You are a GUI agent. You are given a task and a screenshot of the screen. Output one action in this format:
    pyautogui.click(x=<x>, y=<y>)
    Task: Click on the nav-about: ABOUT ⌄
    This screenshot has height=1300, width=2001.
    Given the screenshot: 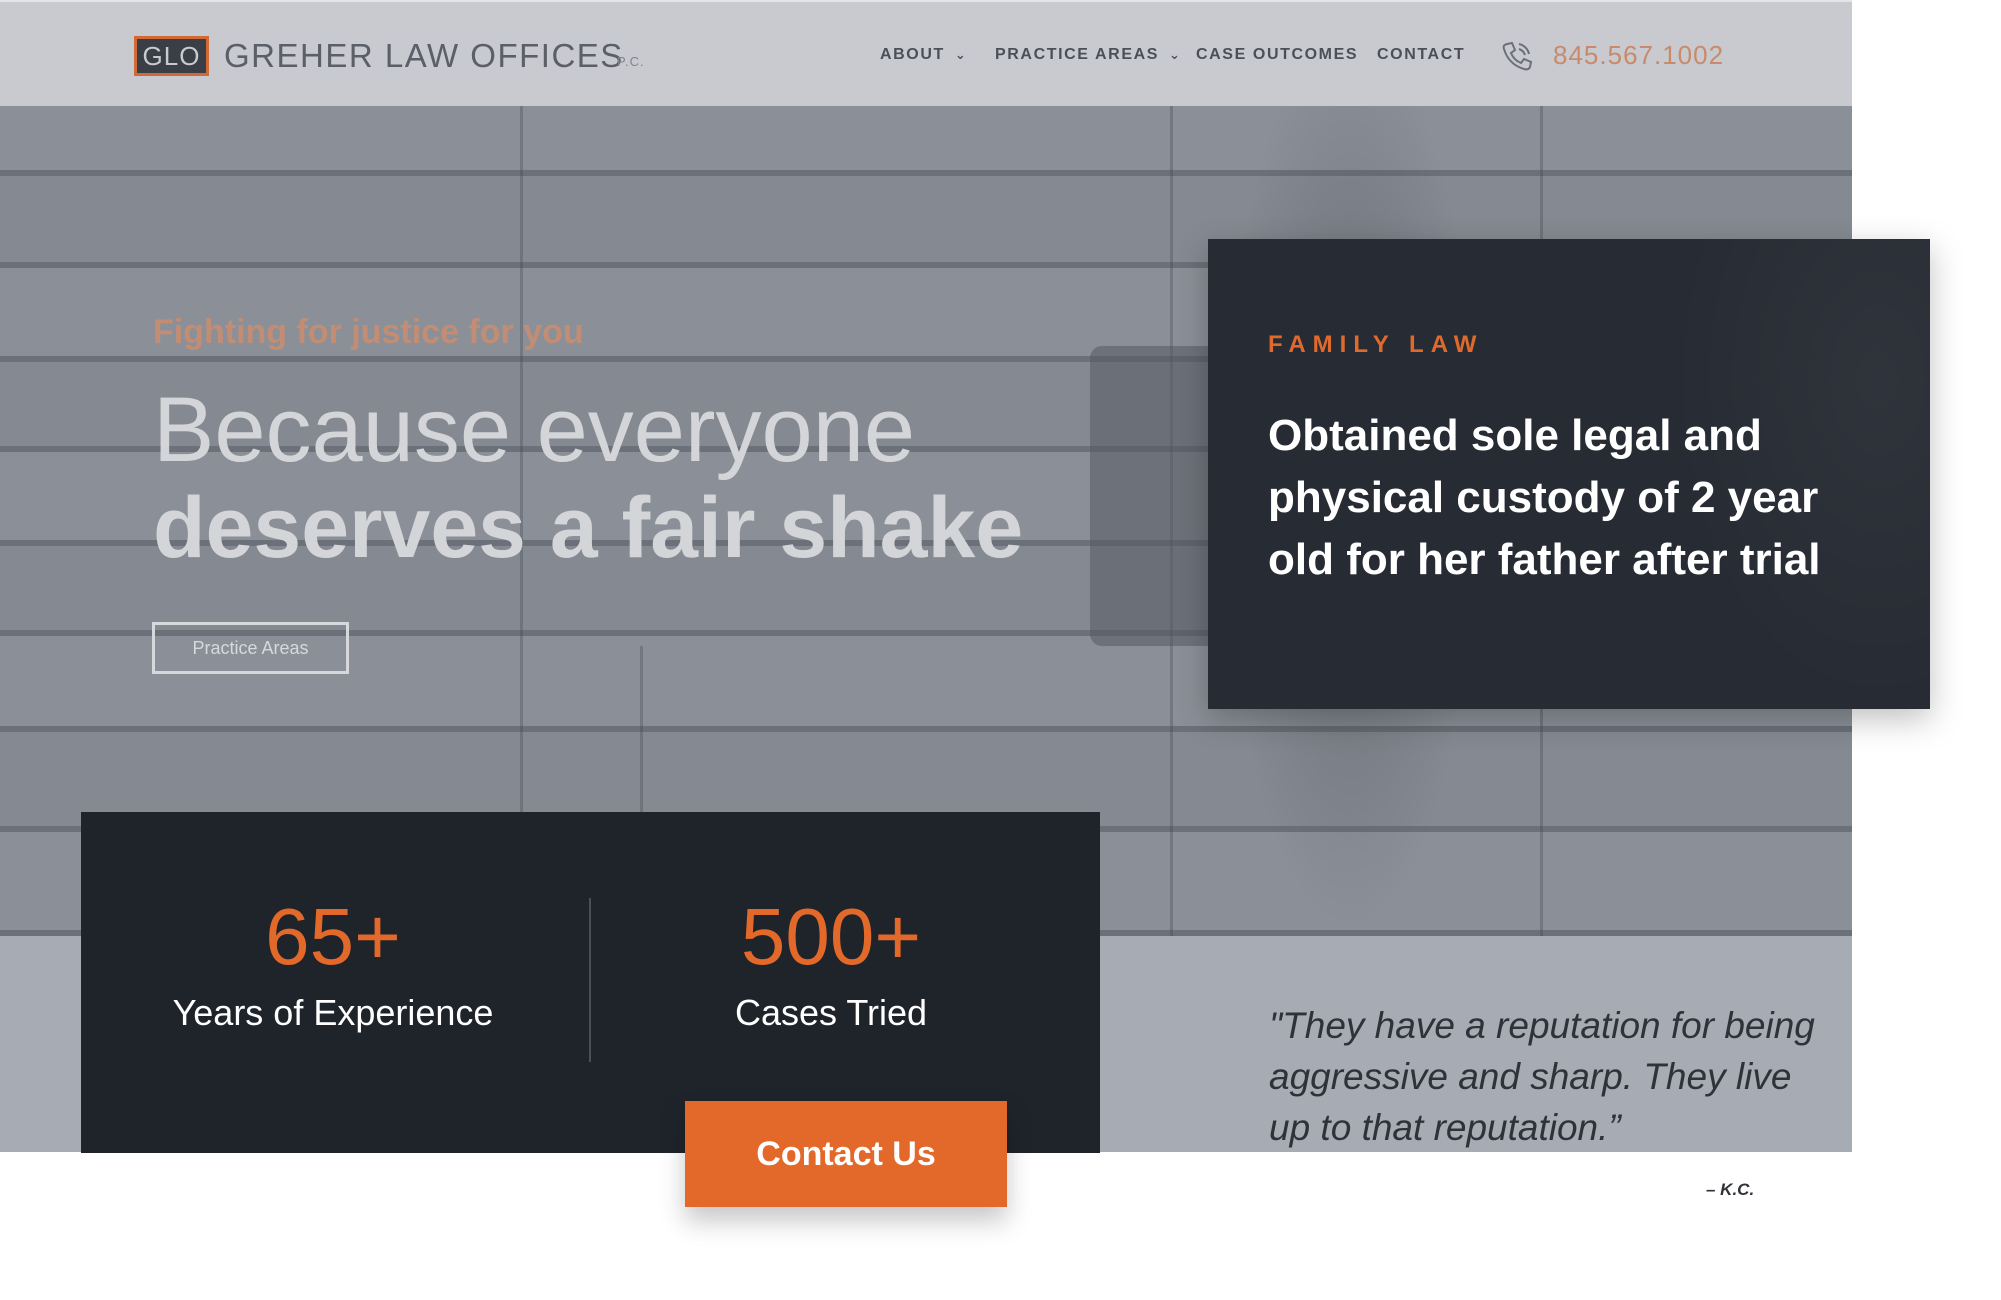 What is the action you would take?
    pyautogui.click(x=923, y=55)
    